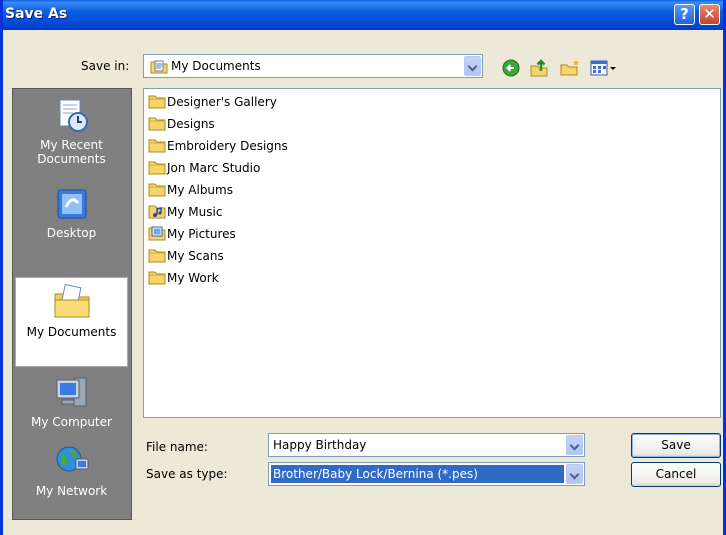  What do you see at coordinates (214, 168) in the screenshot?
I see `item-name: Jon Marc Studio` at bounding box center [214, 168].